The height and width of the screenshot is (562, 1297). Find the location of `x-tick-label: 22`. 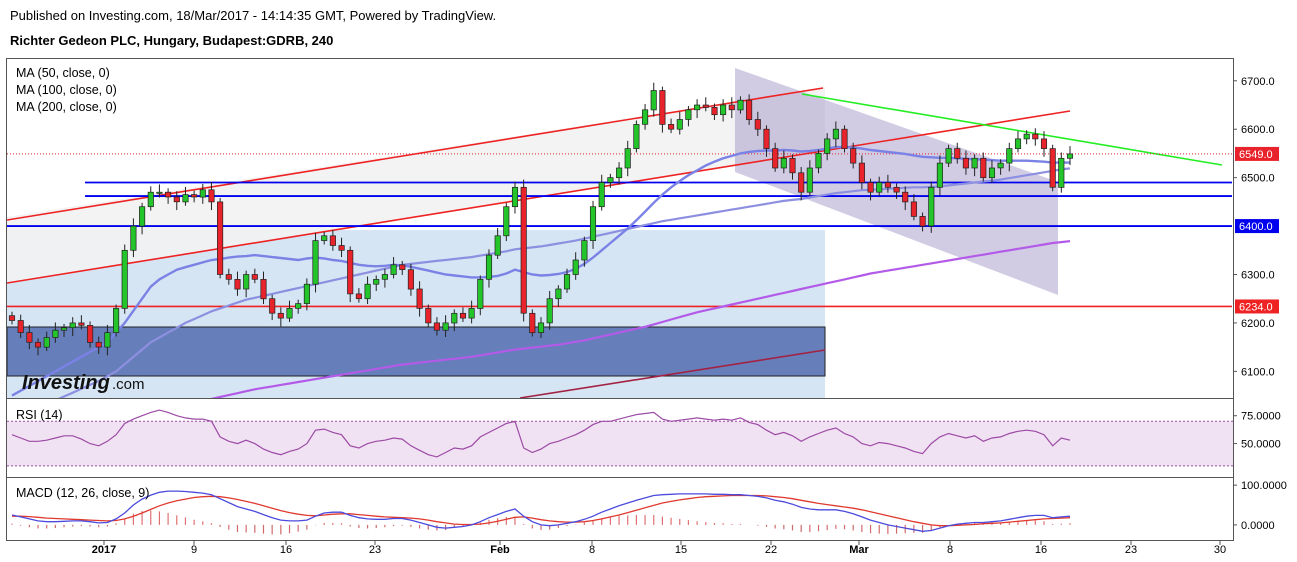

x-tick-label: 22 is located at coordinates (771, 550).